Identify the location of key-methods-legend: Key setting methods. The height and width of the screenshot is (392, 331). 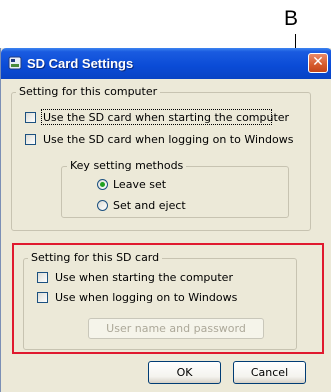
(127, 166).